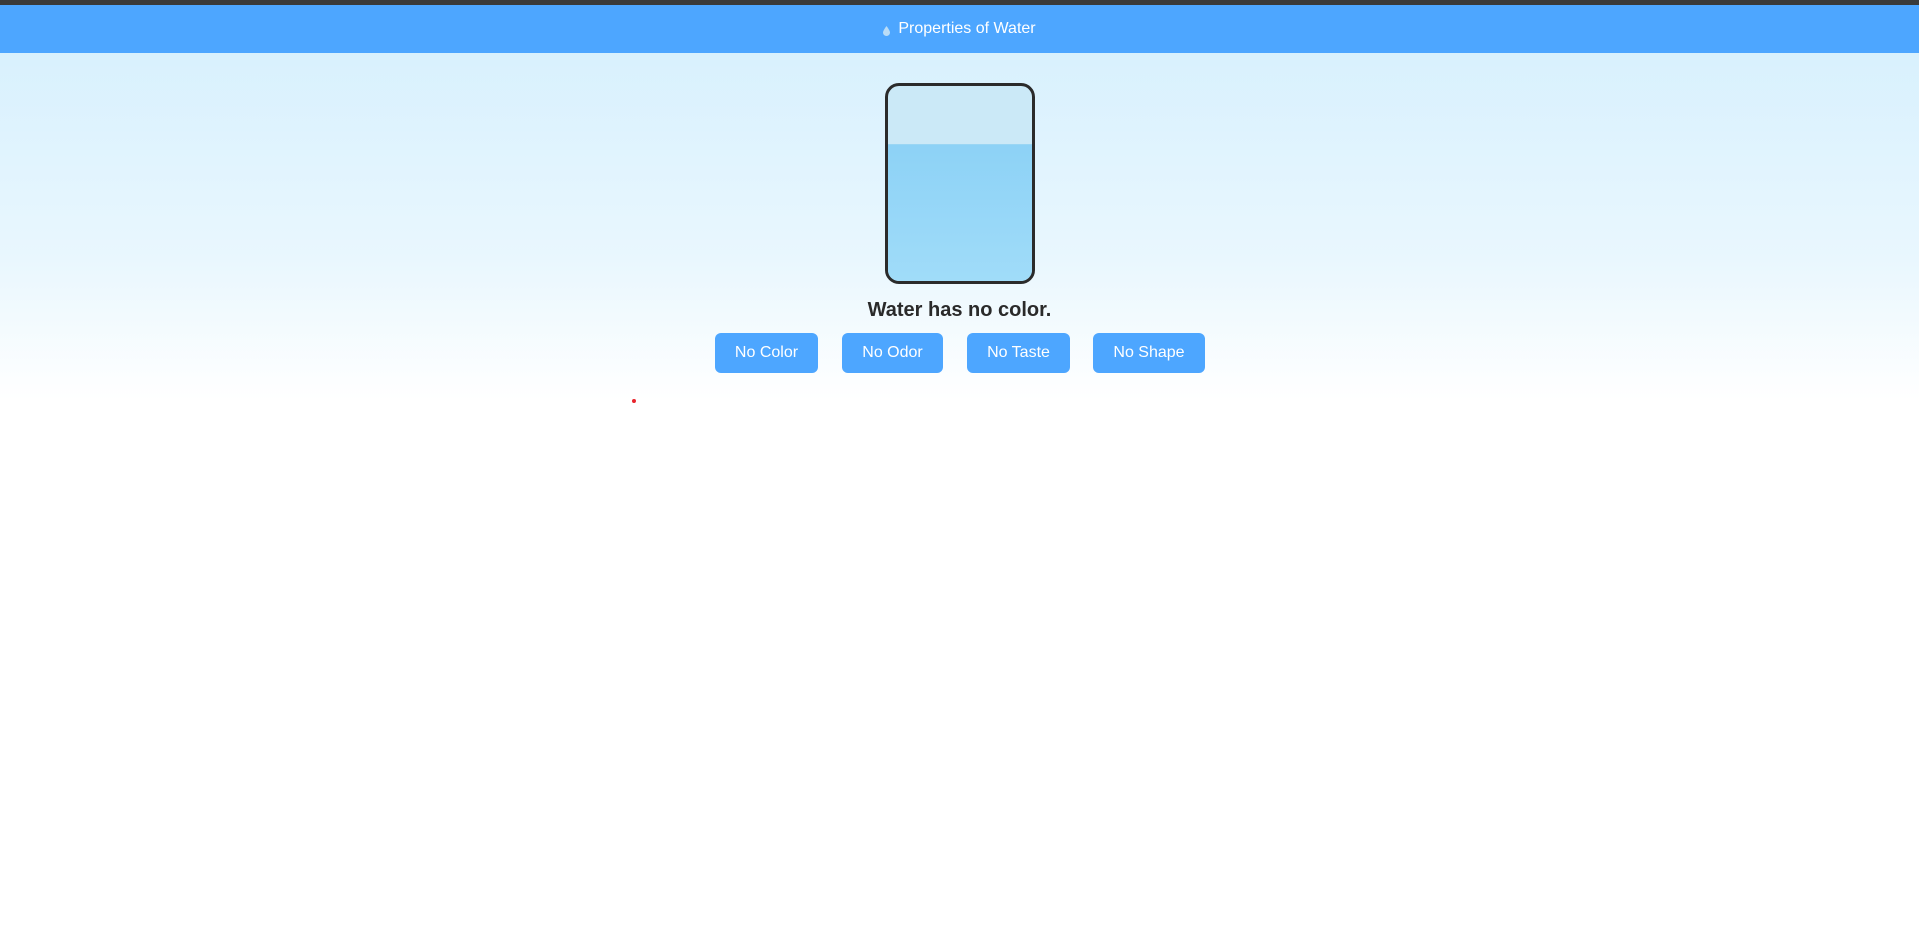 This screenshot has height=946, width=1919. Describe the element at coordinates (887, 29) in the screenshot. I see `water-drop-icon` at that location.